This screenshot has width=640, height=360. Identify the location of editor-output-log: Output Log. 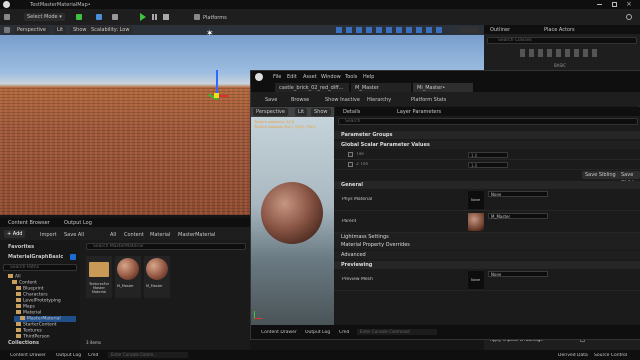
(317, 332).